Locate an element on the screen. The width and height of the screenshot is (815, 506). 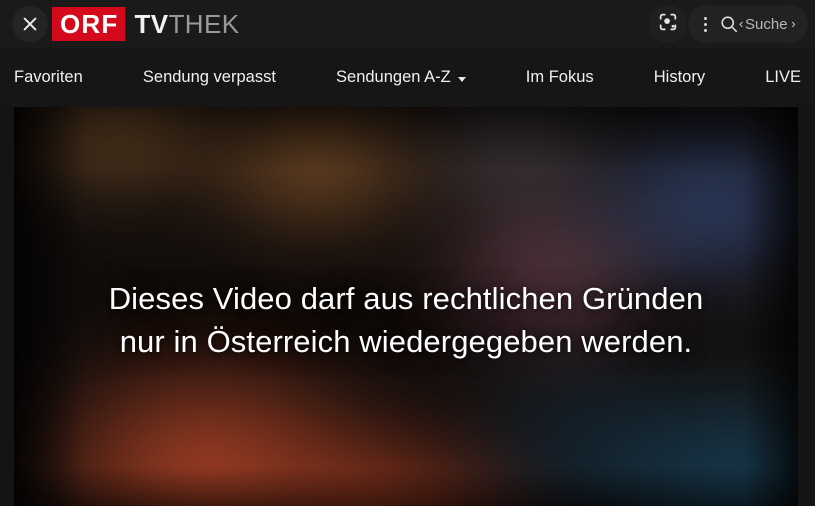
close-icon is located at coordinates (30, 24).